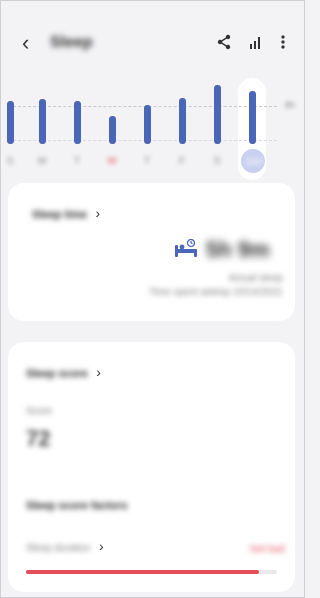 The width and height of the screenshot is (320, 598). I want to click on sleep-score-header: Sleep score ›, so click(63, 373).